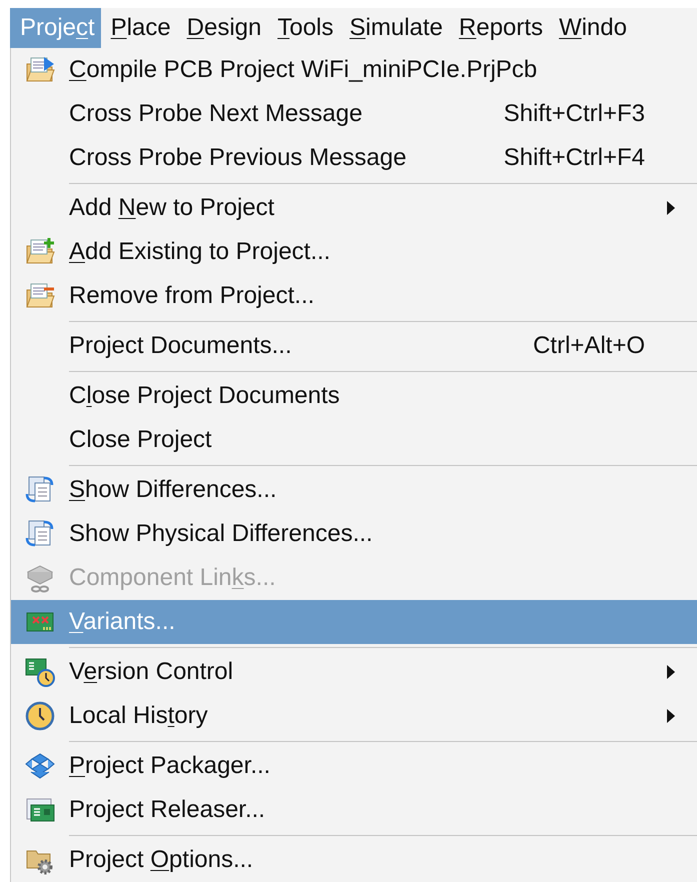 The height and width of the screenshot is (882, 697). What do you see at coordinates (303, 28) in the screenshot?
I see `menu-bar-item: Tools` at bounding box center [303, 28].